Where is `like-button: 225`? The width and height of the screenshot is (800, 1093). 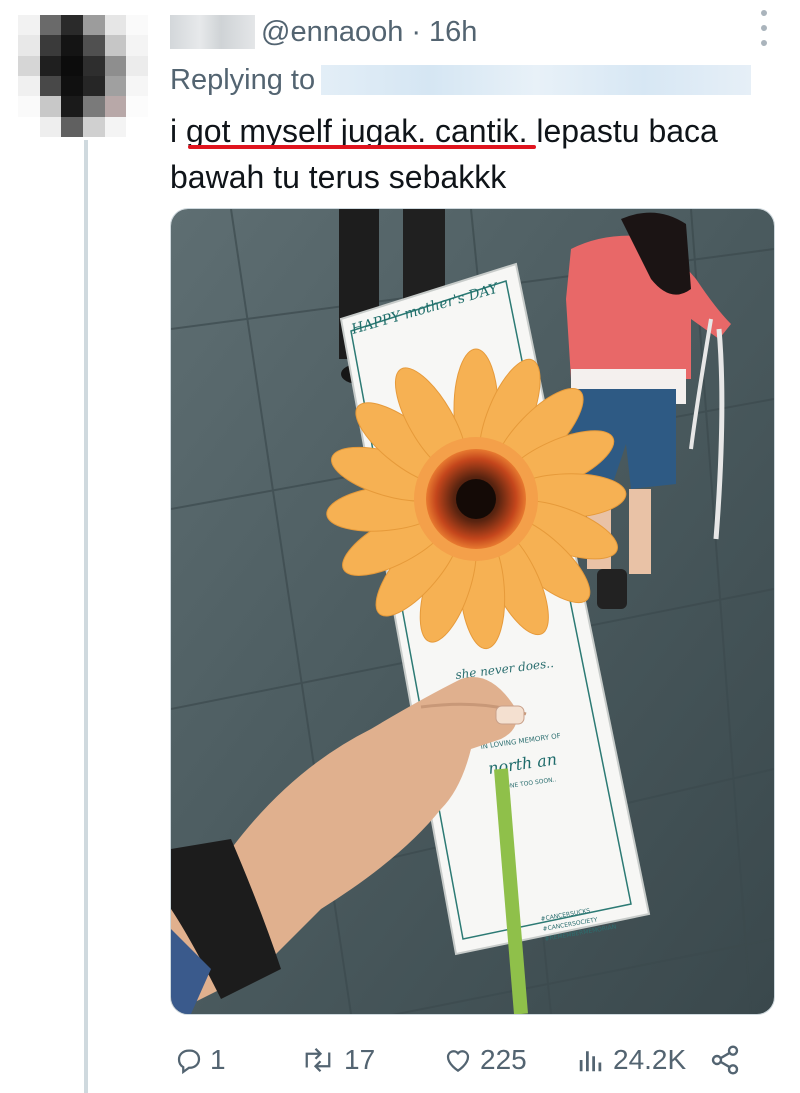
like-button: 225 is located at coordinates (484, 1060).